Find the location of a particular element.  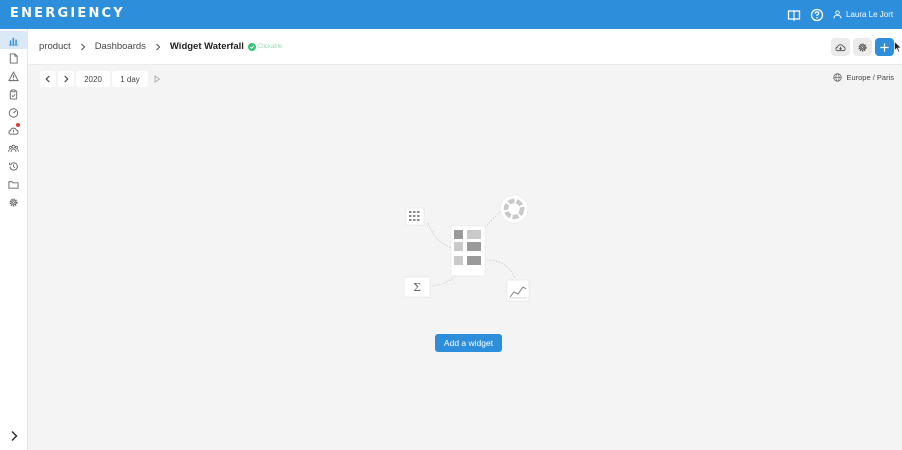

book-icon is located at coordinates (794, 15).